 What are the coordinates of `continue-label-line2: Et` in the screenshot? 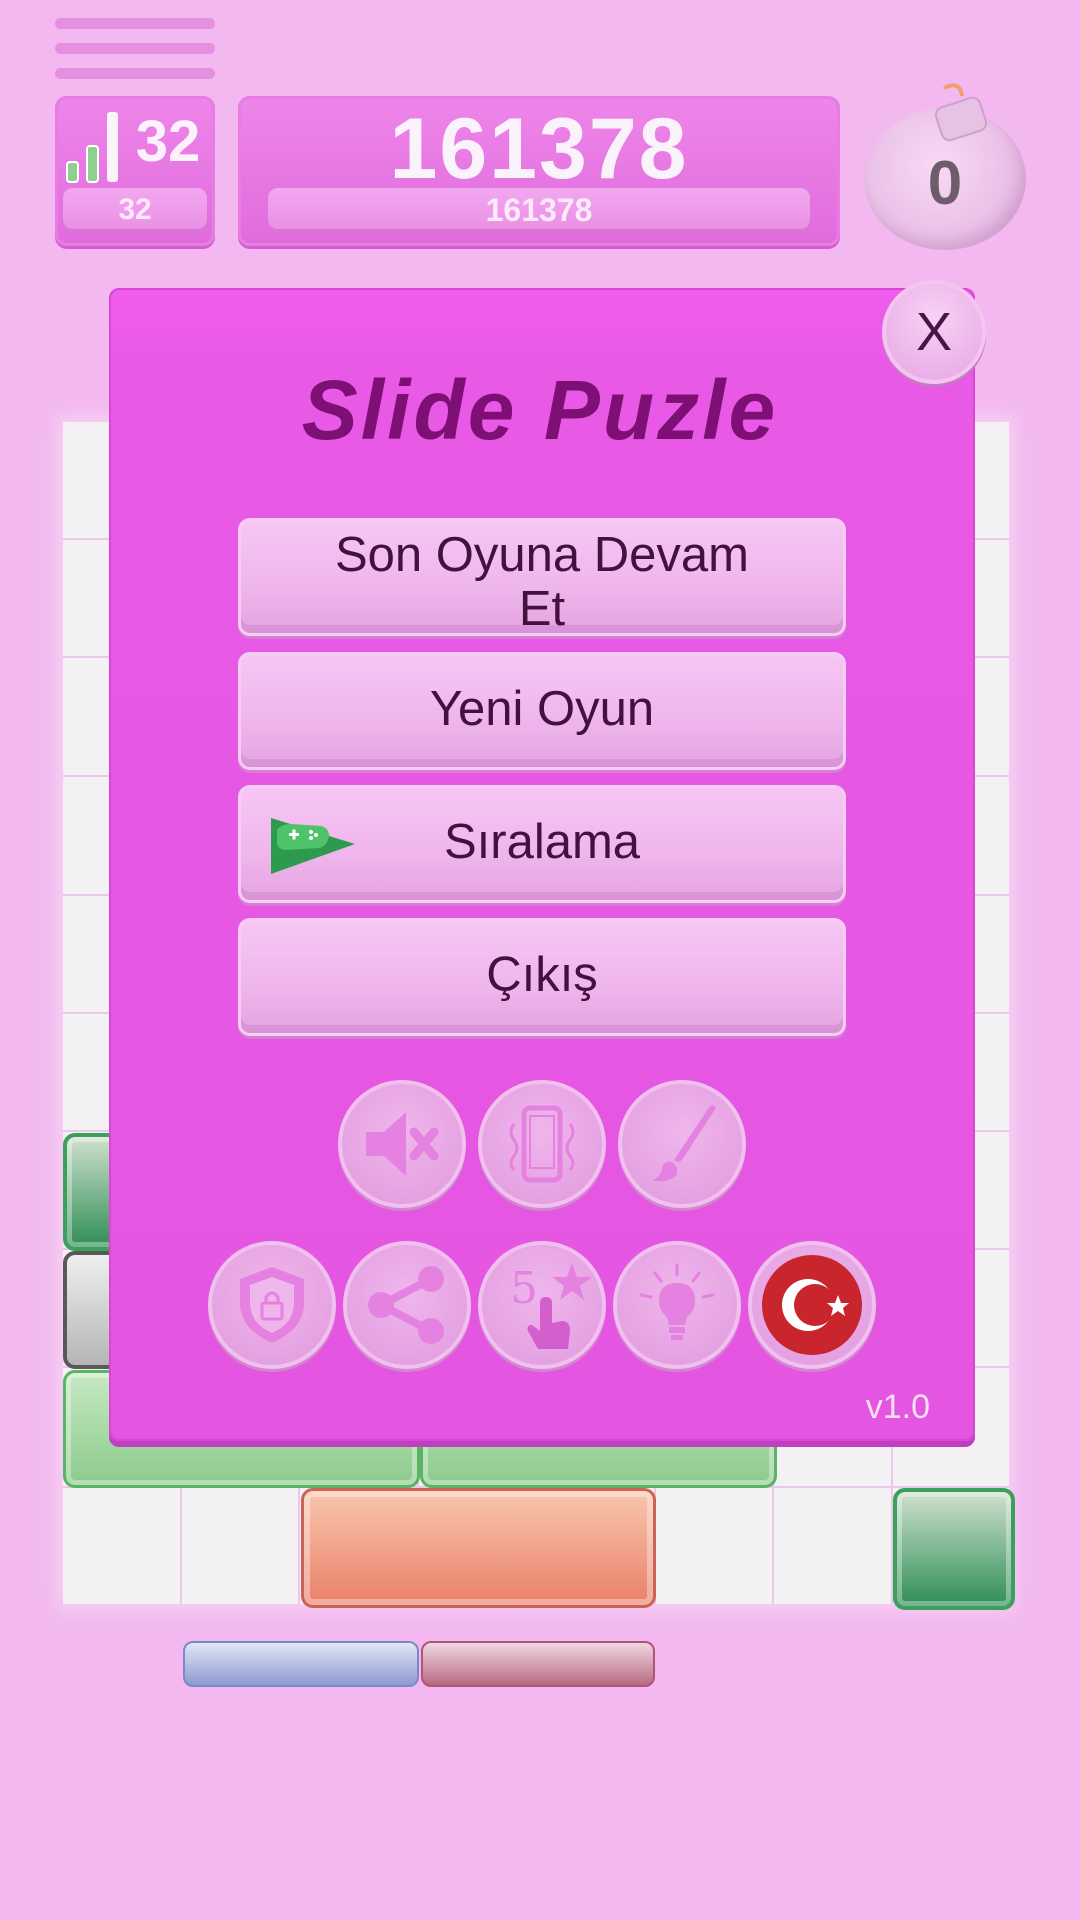 It's located at (542, 609).